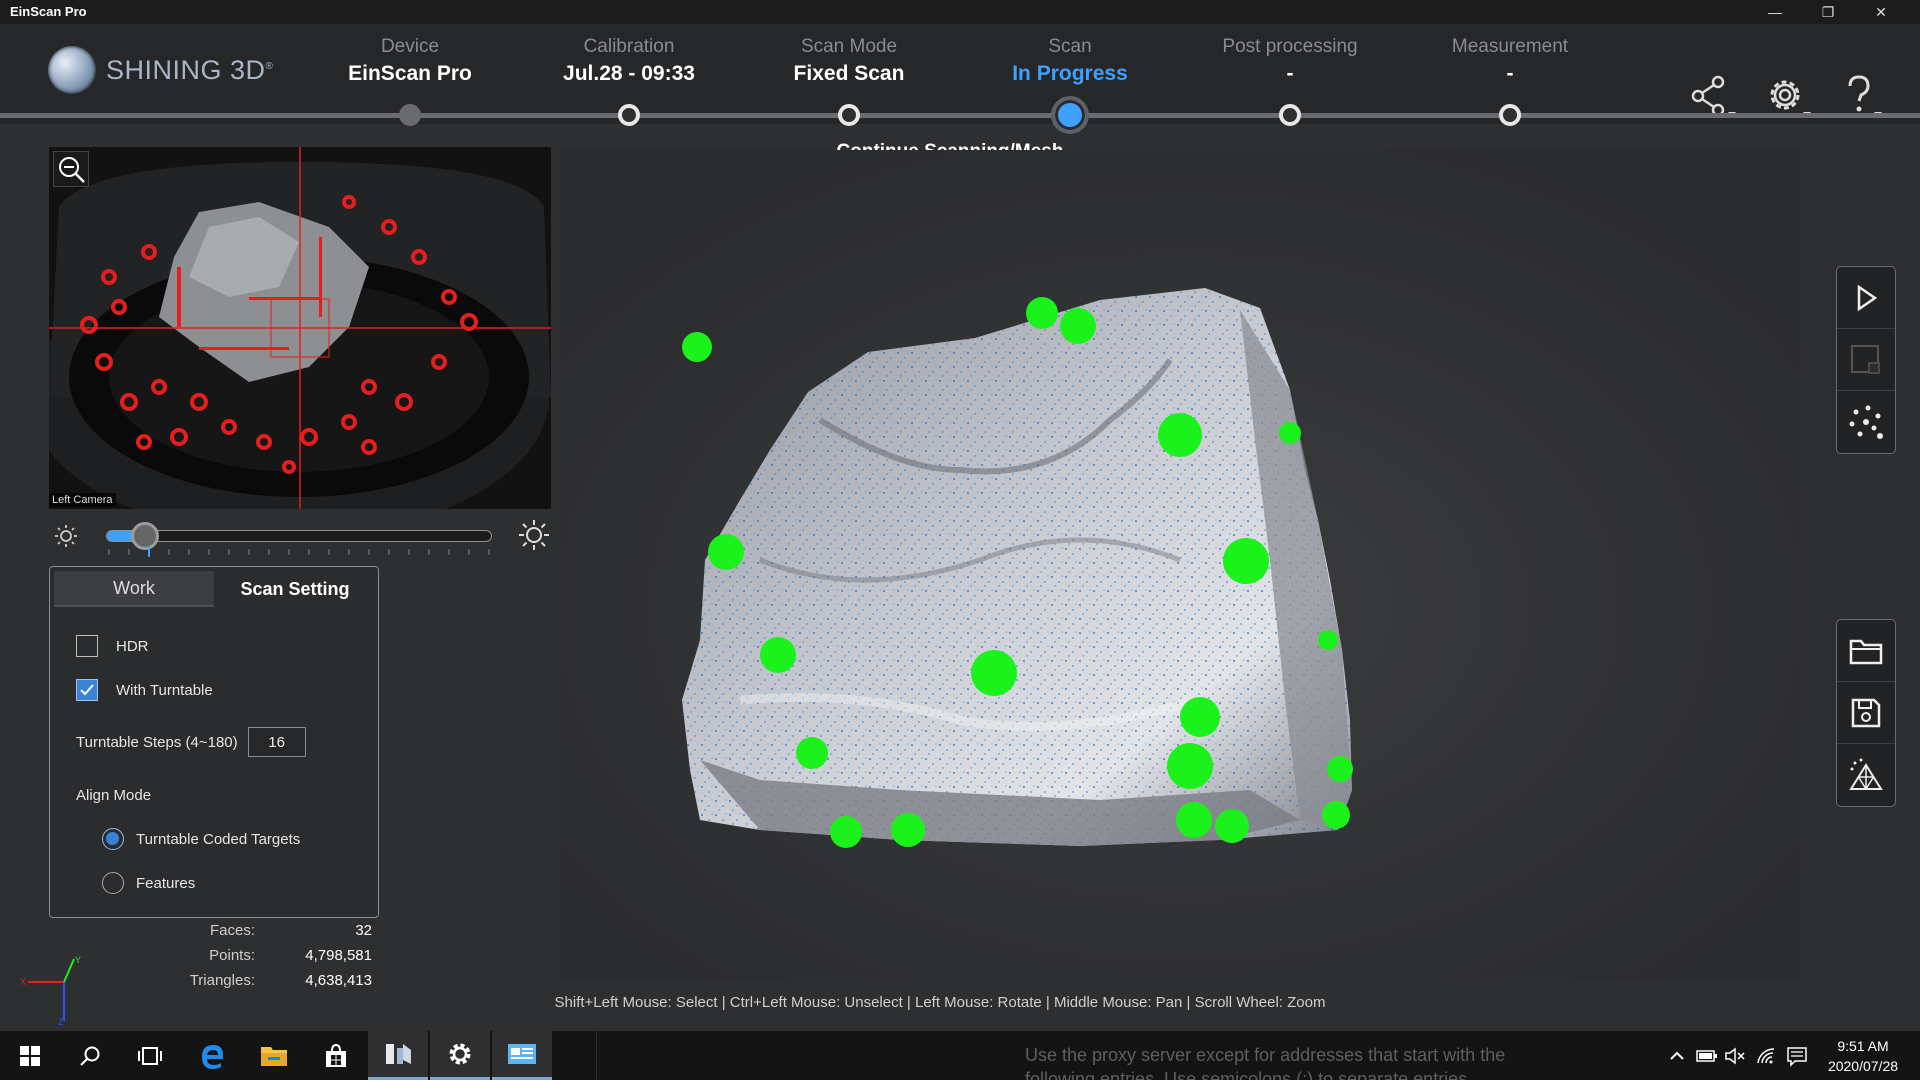 The image size is (1920, 1080). I want to click on point-cloud-icon, so click(1866, 422).